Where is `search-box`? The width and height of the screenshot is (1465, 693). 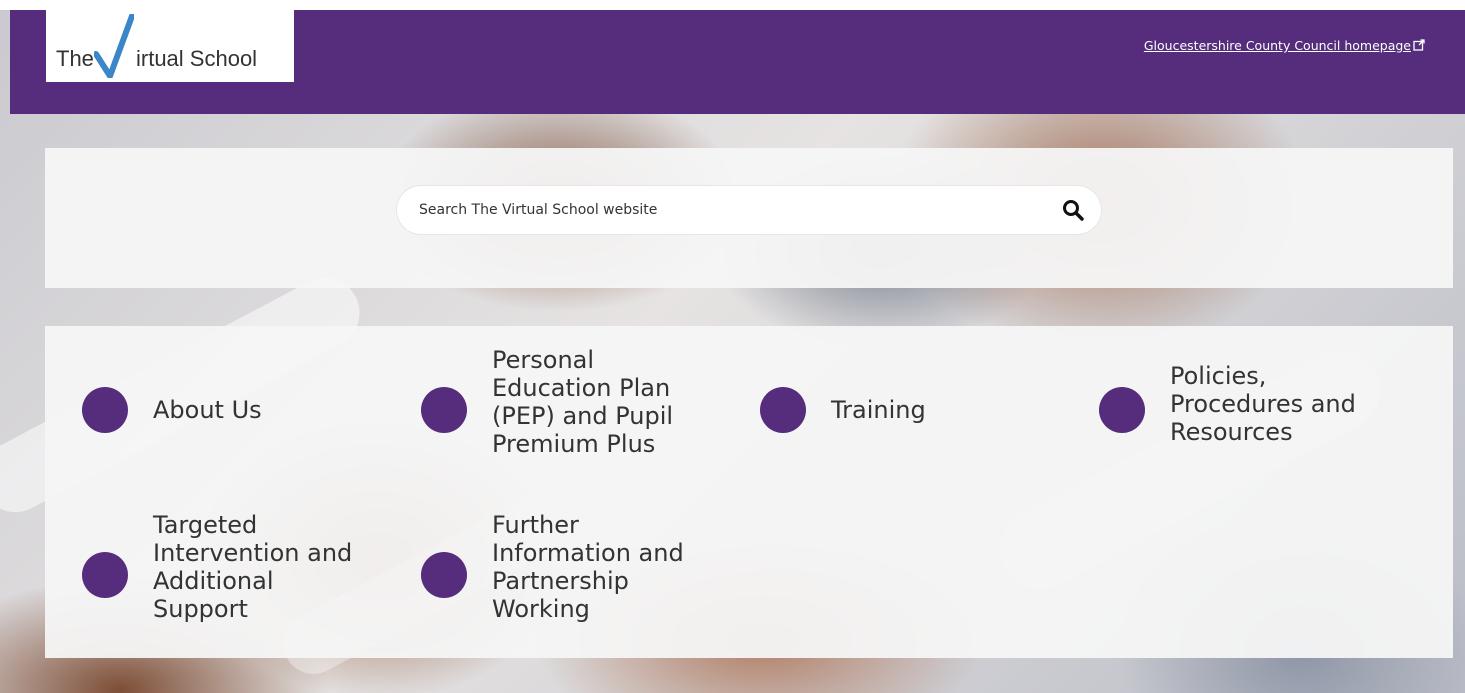
search-box is located at coordinates (749, 210).